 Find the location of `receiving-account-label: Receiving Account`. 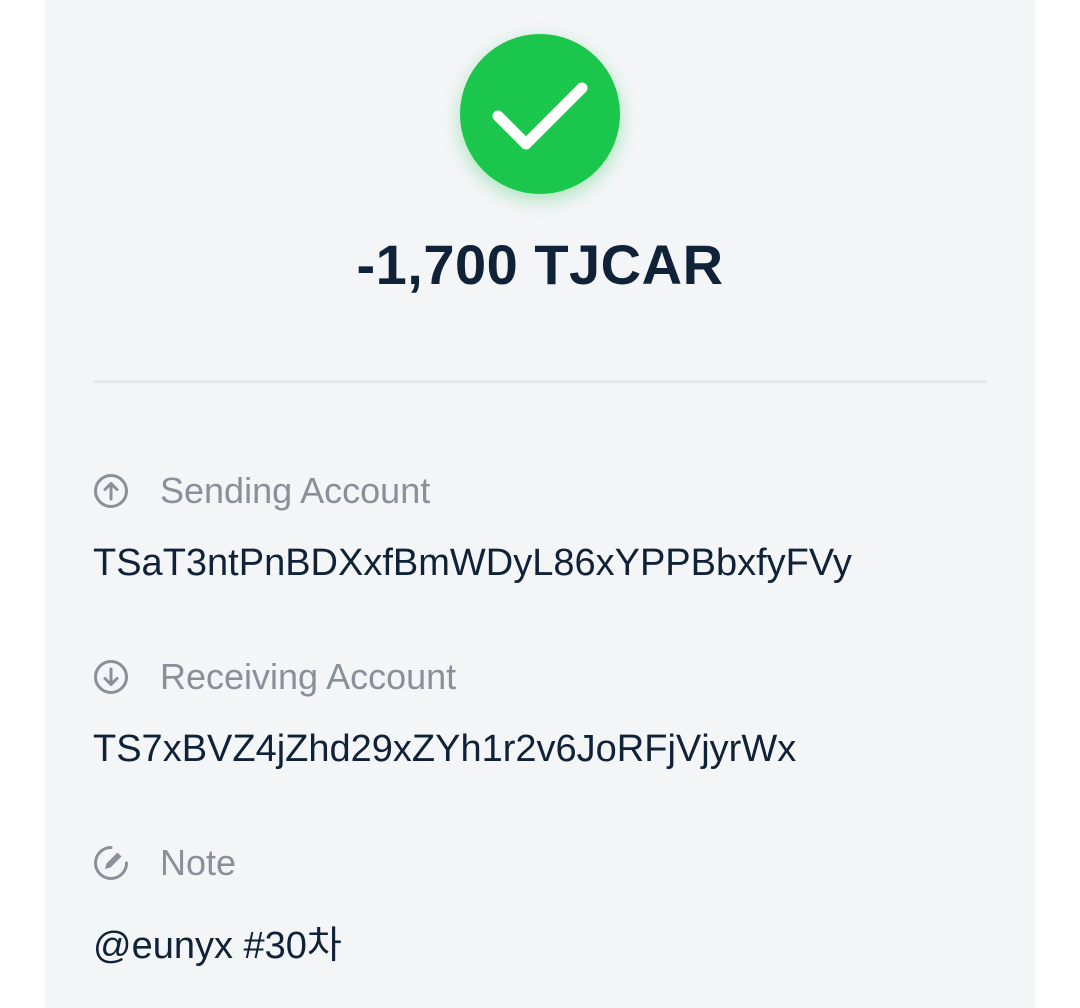

receiving-account-label: Receiving Account is located at coordinates (308, 676).